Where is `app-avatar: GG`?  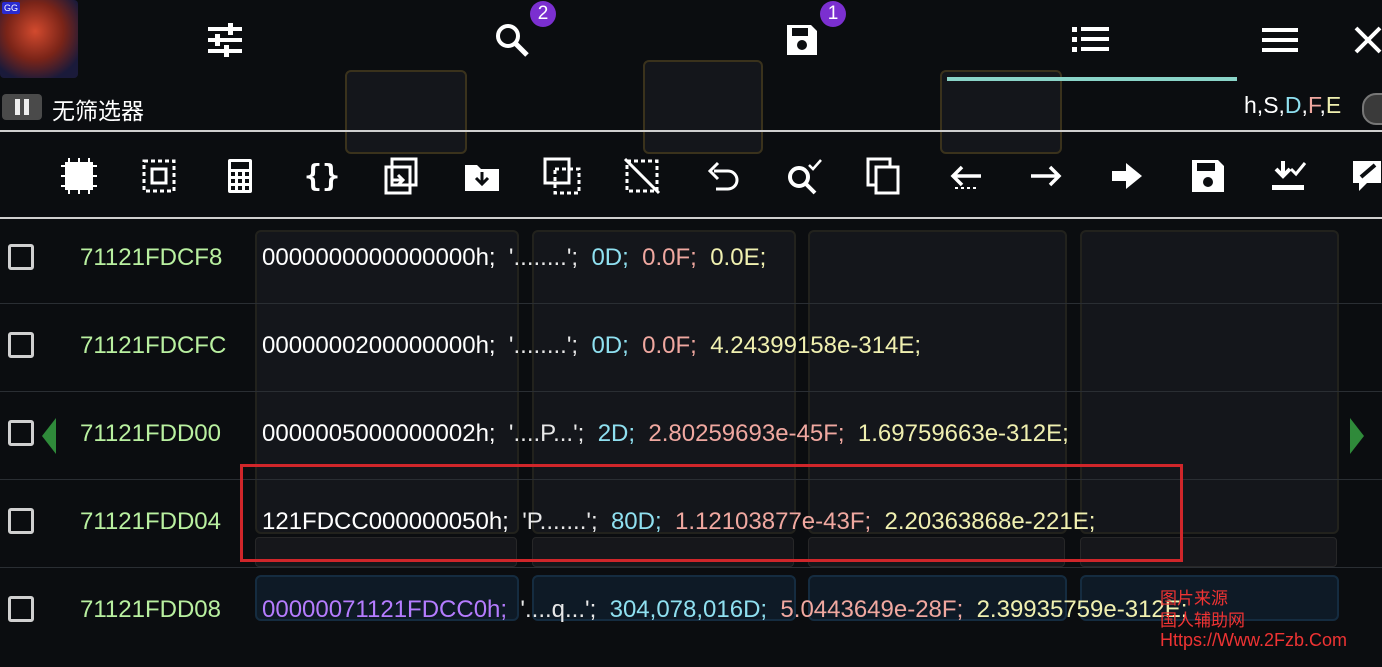 app-avatar: GG is located at coordinates (39, 39).